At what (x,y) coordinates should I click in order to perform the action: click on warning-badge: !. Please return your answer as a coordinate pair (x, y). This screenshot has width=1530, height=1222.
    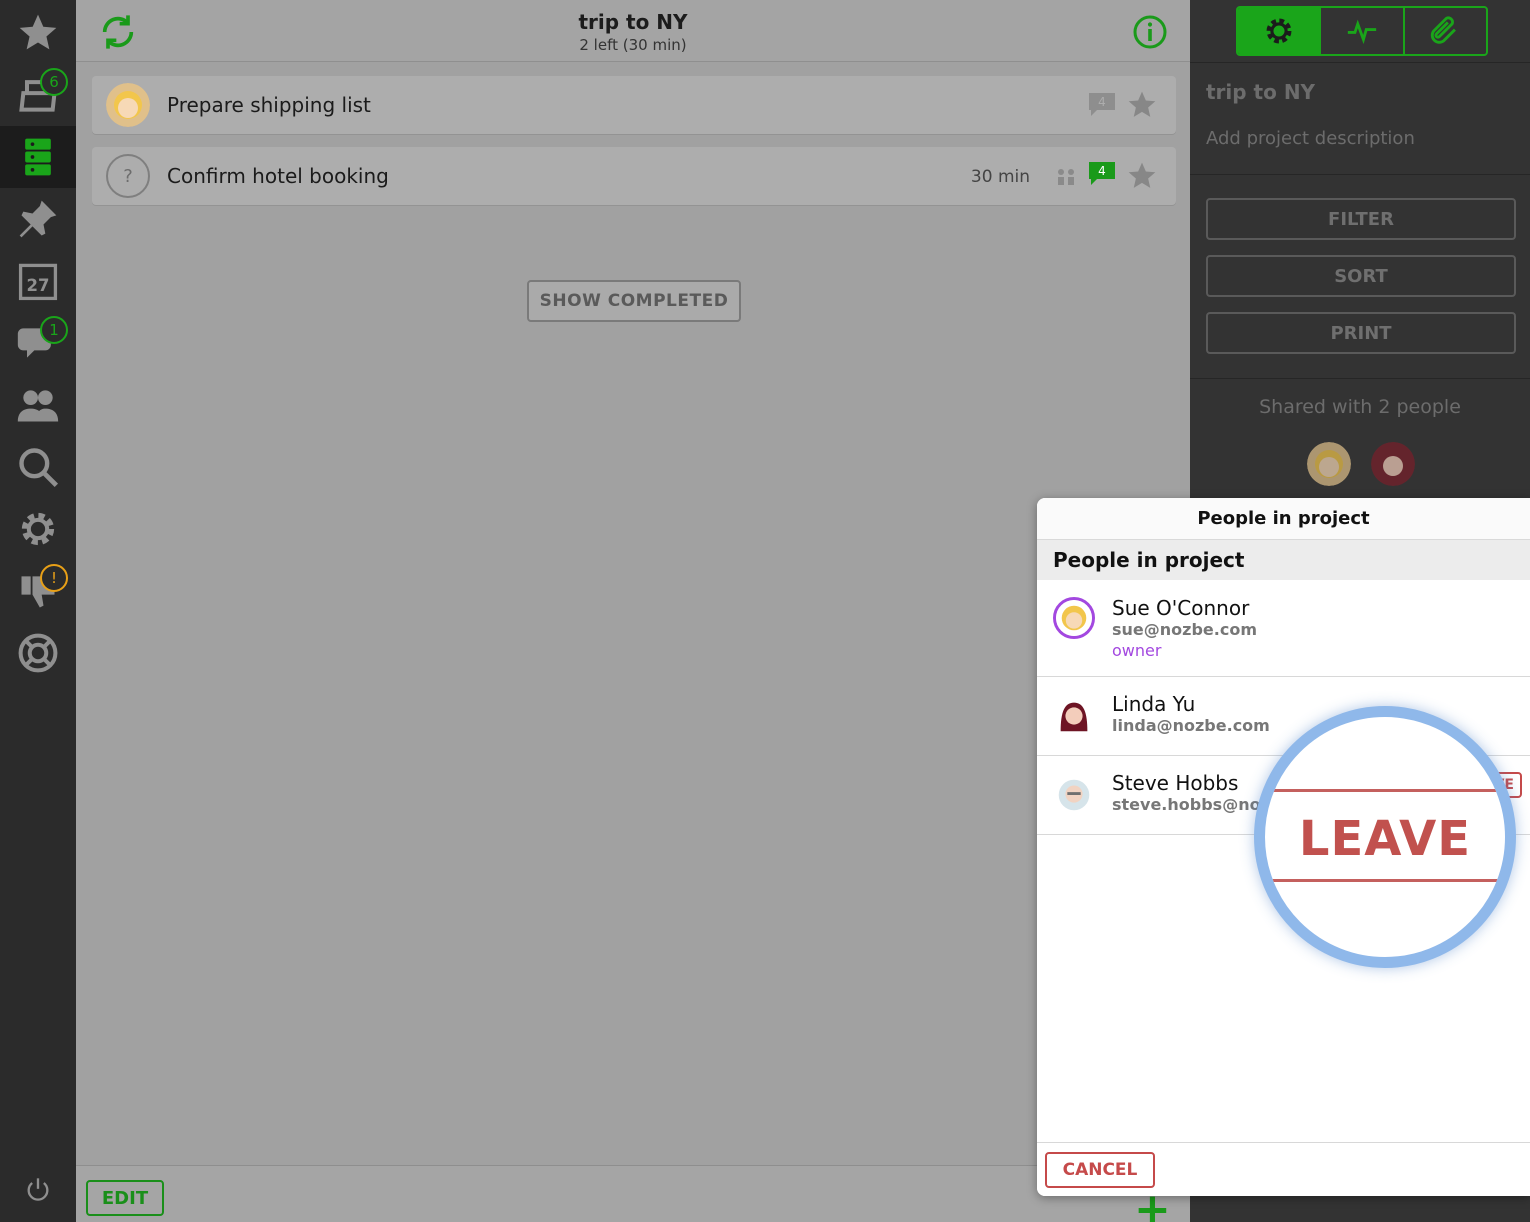
    Looking at the image, I should click on (54, 578).